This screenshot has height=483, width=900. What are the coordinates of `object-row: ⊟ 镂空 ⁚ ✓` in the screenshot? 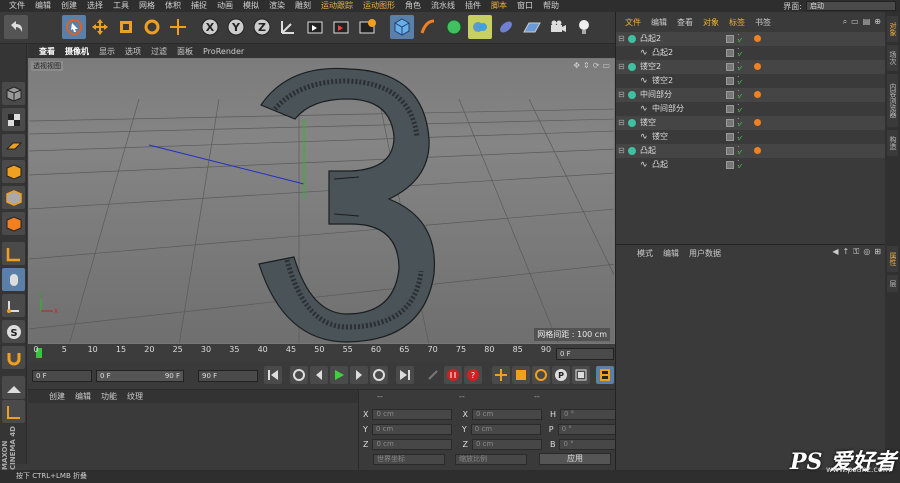 It's located at (751, 123).